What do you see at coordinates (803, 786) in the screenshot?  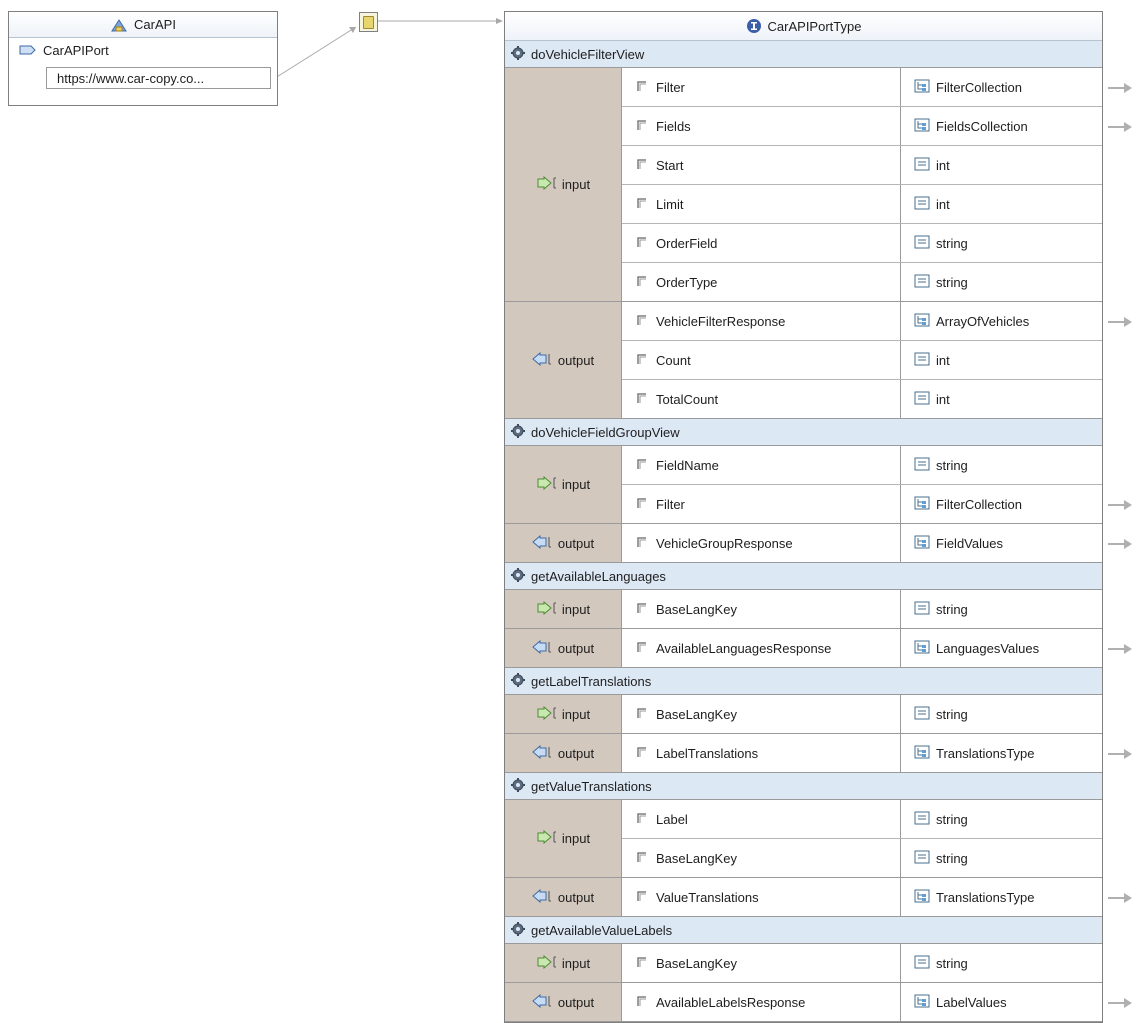 I see `operation-header: getValueTranslations` at bounding box center [803, 786].